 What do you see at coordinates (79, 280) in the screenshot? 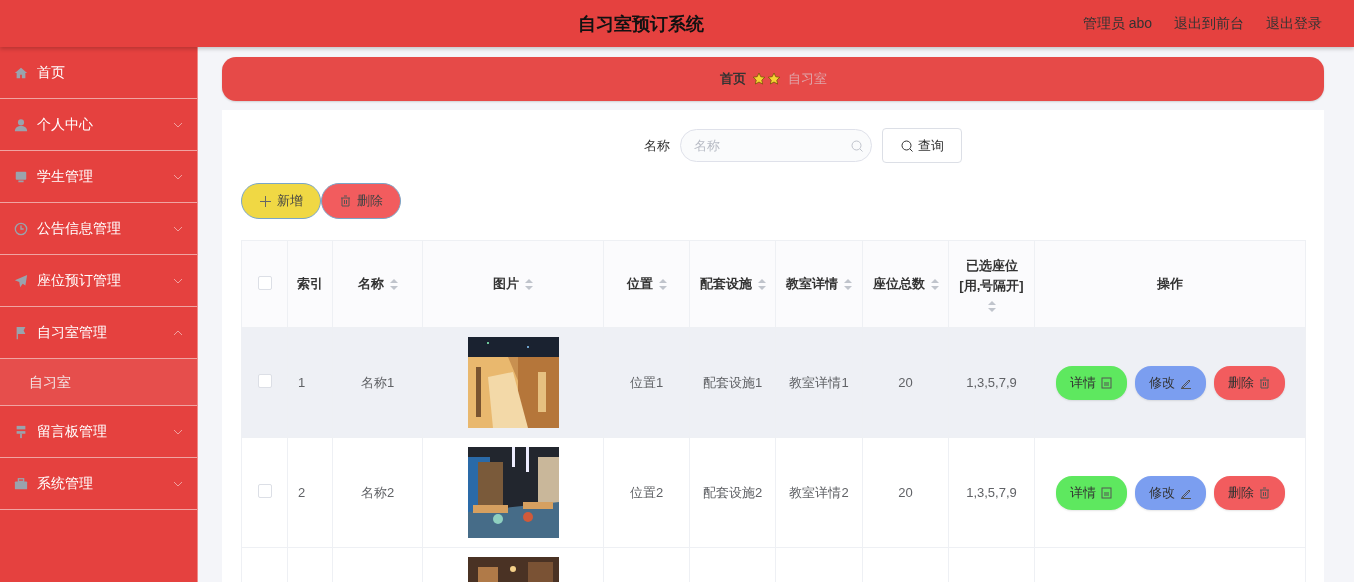
I see `menu-label: 座位预订管理` at bounding box center [79, 280].